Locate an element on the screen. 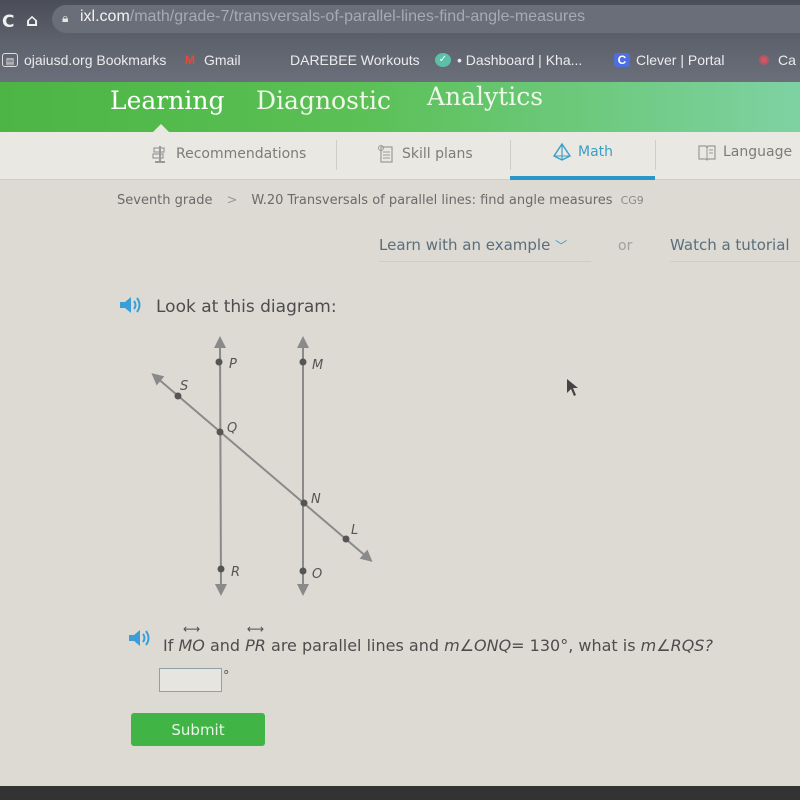  watch-tutorial-link: Watch a tutorial is located at coordinates (735, 249).